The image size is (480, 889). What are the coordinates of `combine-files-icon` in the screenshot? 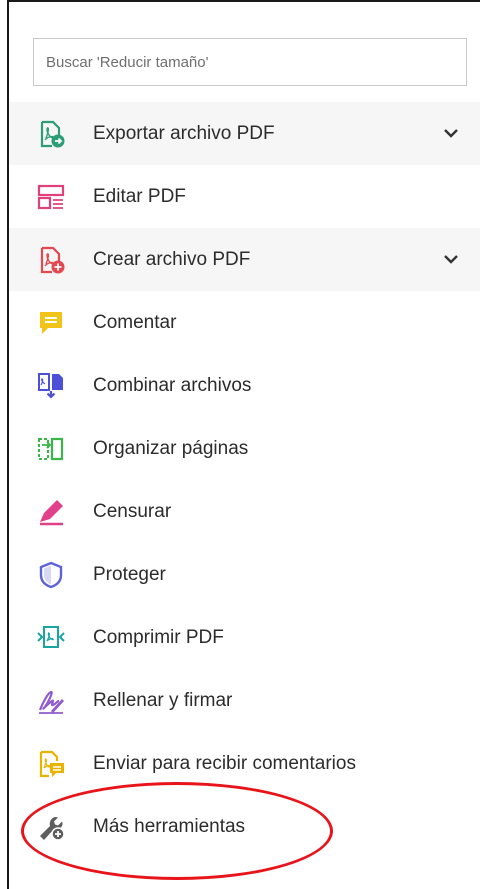 It's located at (51, 386).